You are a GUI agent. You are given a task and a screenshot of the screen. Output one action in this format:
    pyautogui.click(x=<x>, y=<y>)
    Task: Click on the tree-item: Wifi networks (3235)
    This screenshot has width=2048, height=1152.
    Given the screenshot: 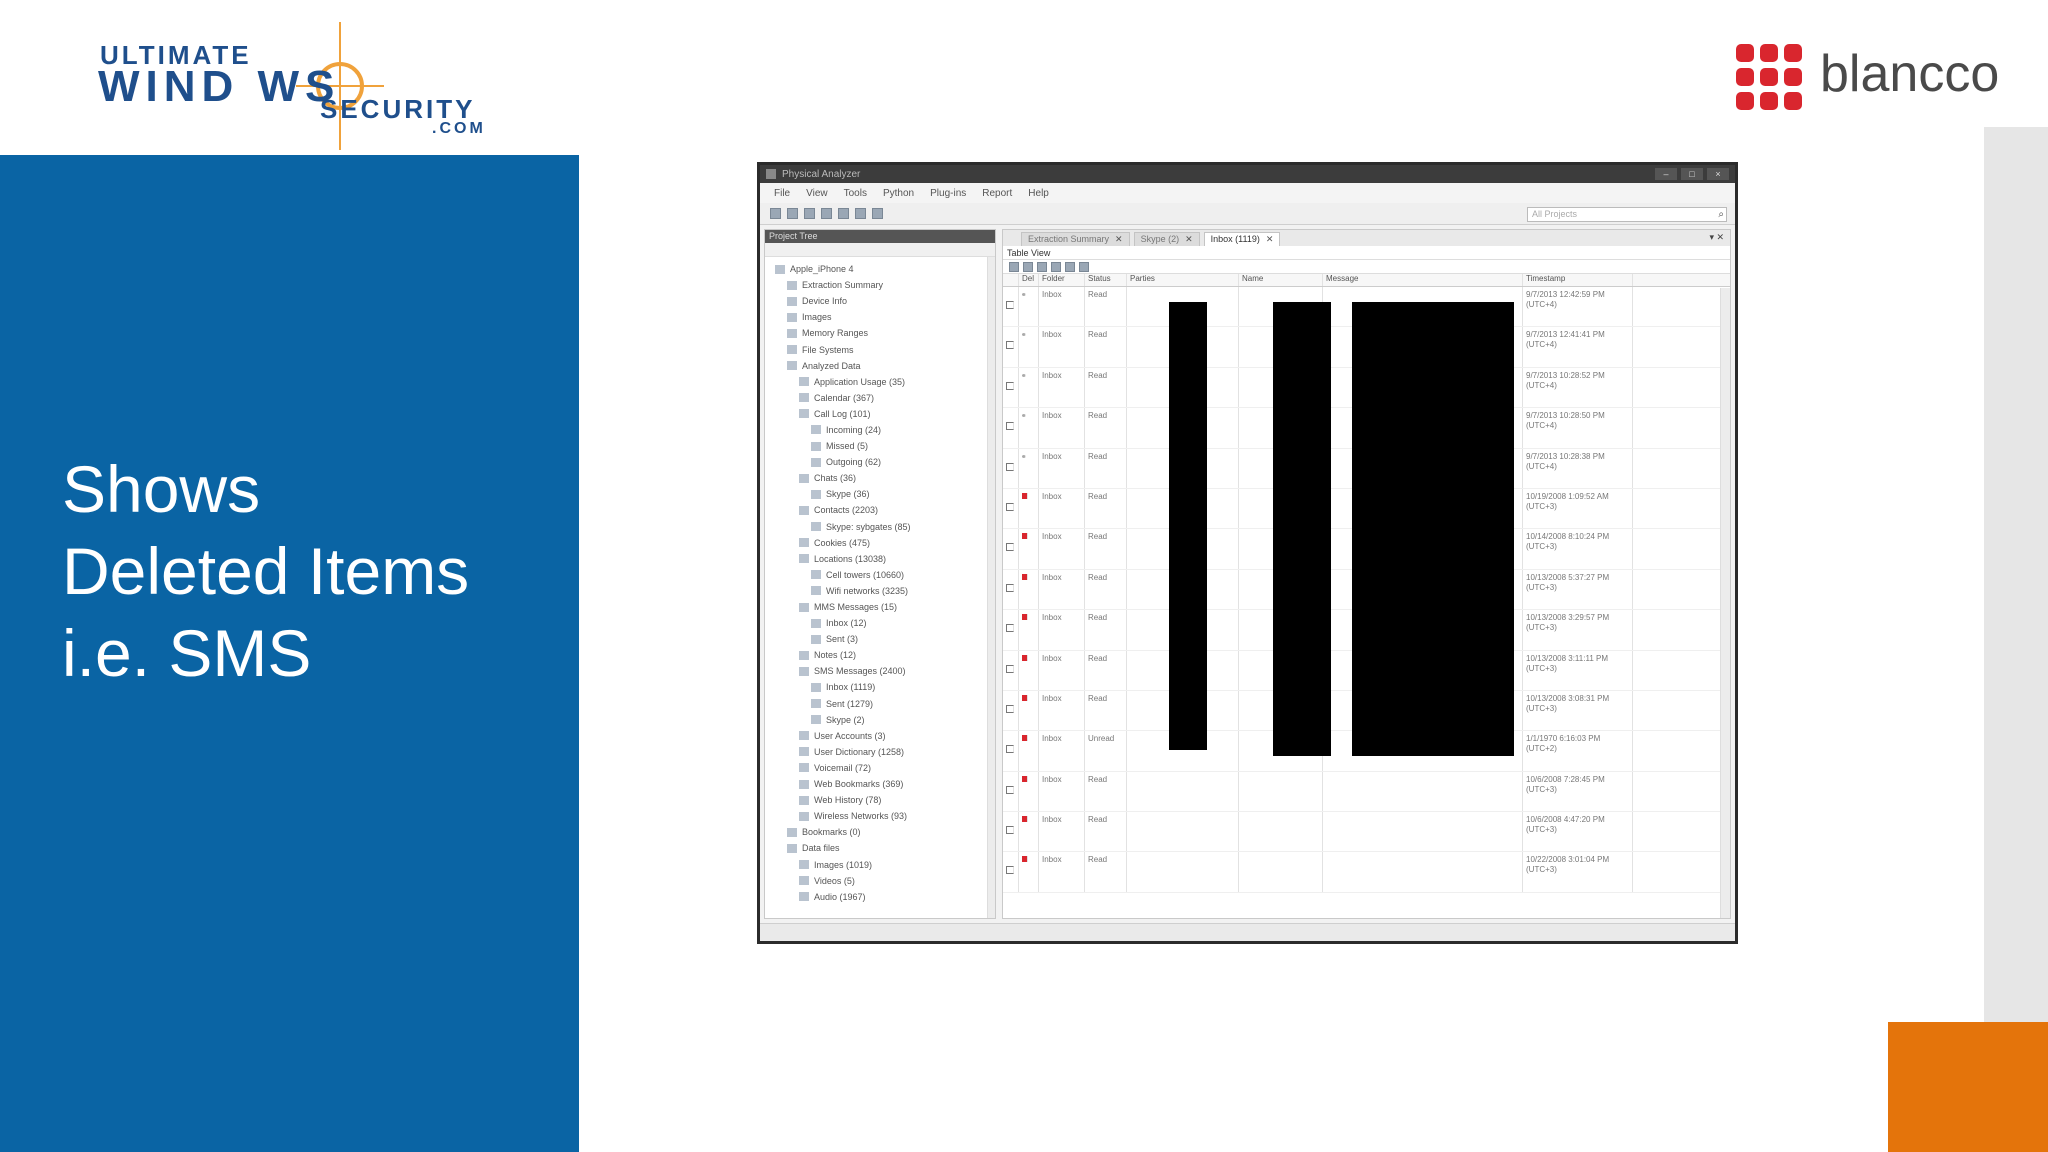 What is the action you would take?
    pyautogui.click(x=880, y=591)
    